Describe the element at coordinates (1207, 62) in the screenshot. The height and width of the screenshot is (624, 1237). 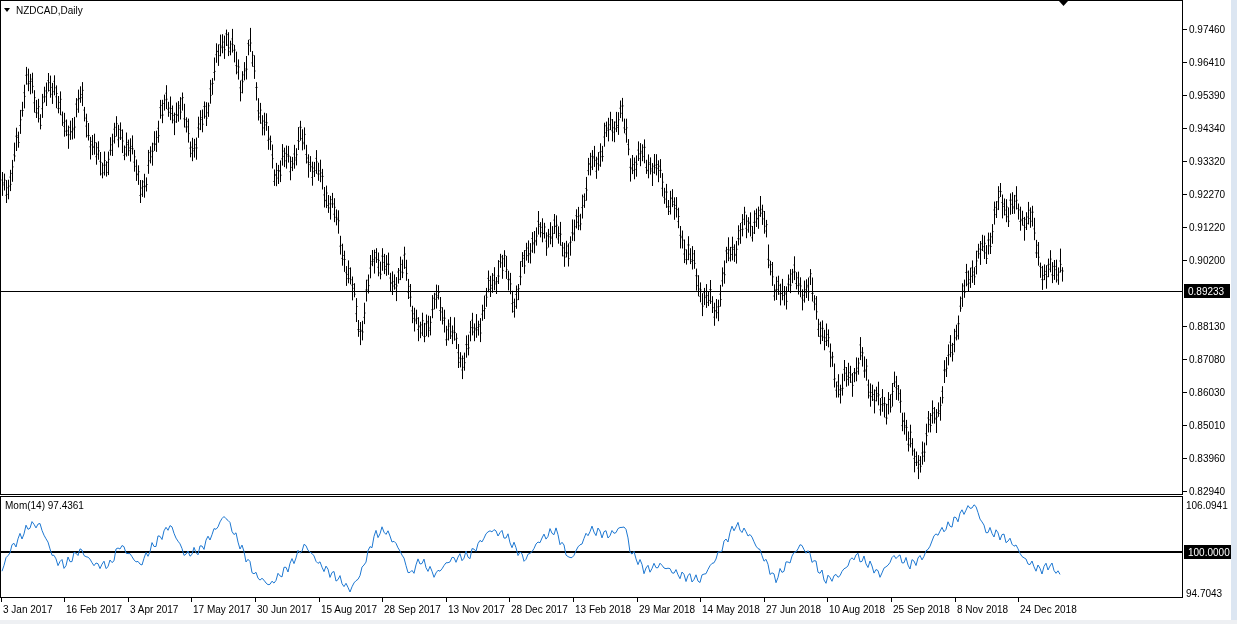
I see `price-axis-label: 0.96410` at that location.